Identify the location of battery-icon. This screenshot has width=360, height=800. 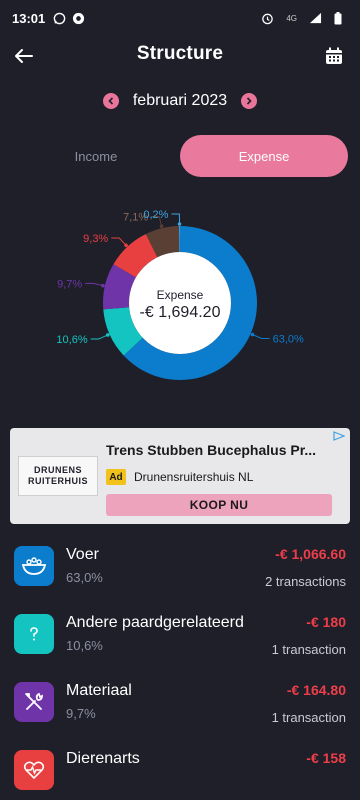
(338, 18).